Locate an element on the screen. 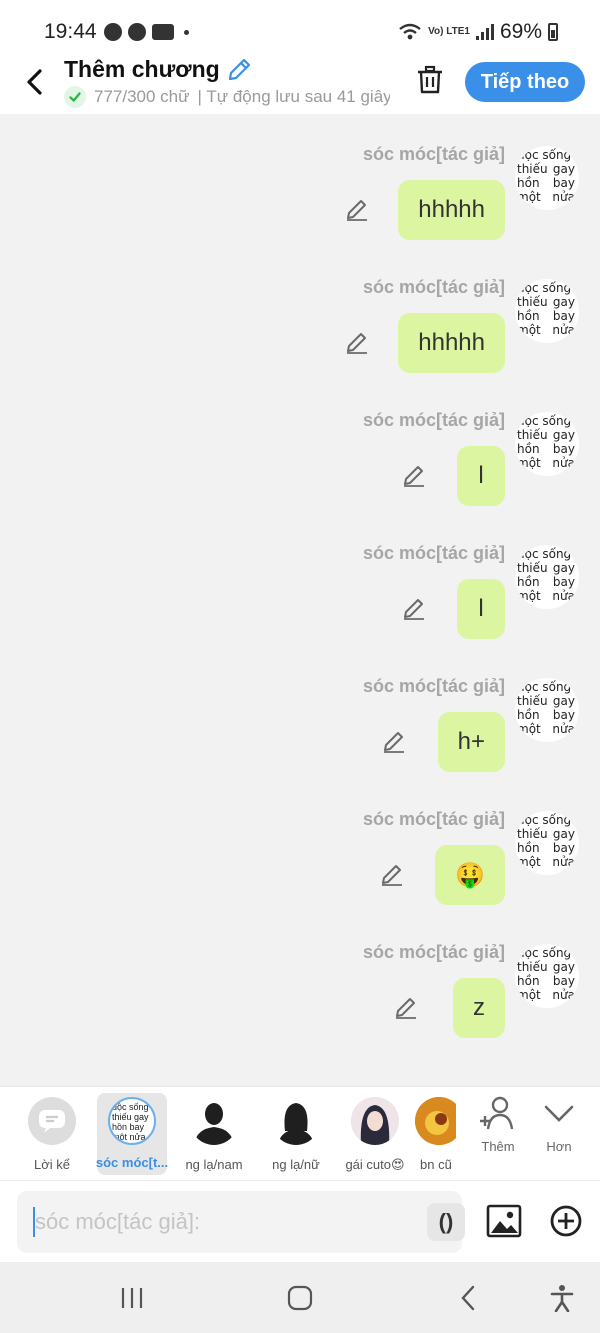 This screenshot has height=1333, width=600. next-button: Tiếp theo is located at coordinates (525, 82).